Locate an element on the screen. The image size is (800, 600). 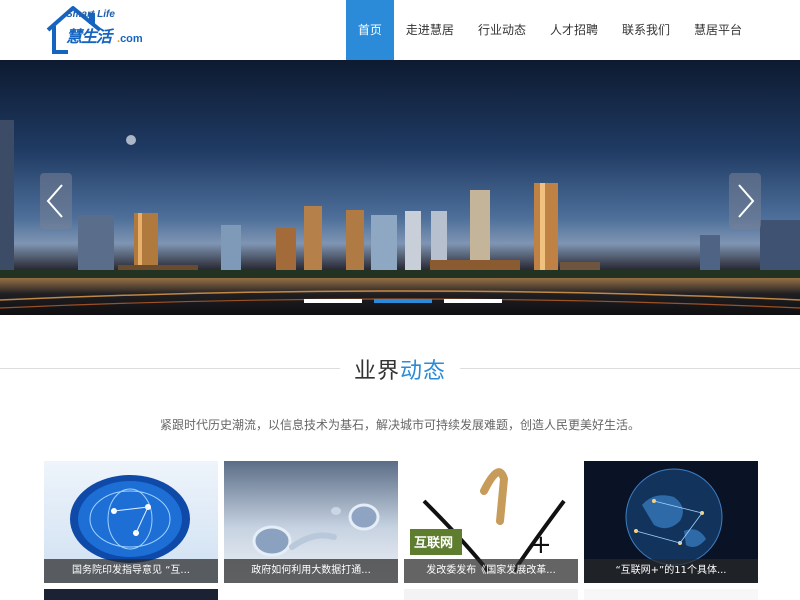
section-title-plain: 业界 is located at coordinates (376, 371).